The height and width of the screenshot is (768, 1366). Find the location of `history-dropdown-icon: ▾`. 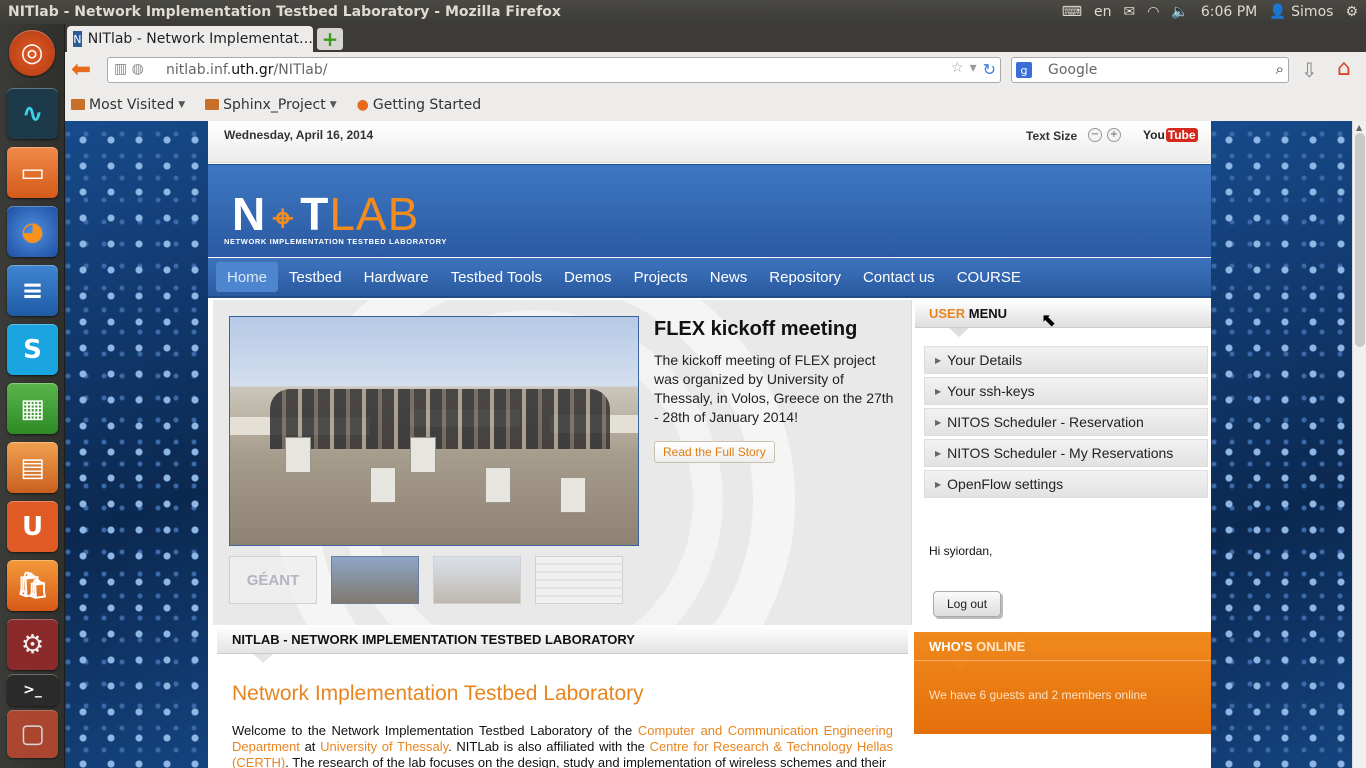

history-dropdown-icon: ▾ is located at coordinates (973, 69).